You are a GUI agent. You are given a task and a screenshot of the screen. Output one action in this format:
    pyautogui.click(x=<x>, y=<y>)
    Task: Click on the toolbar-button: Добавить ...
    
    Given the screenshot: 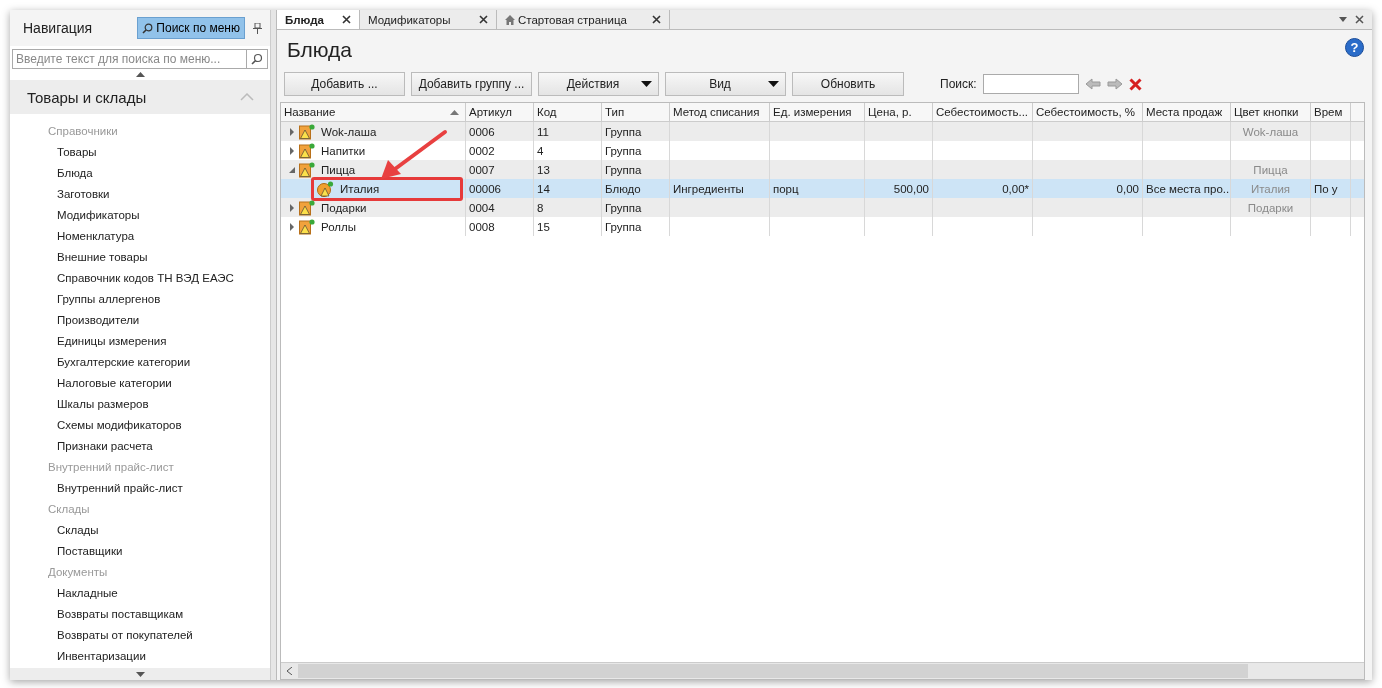 What is the action you would take?
    pyautogui.click(x=344, y=84)
    